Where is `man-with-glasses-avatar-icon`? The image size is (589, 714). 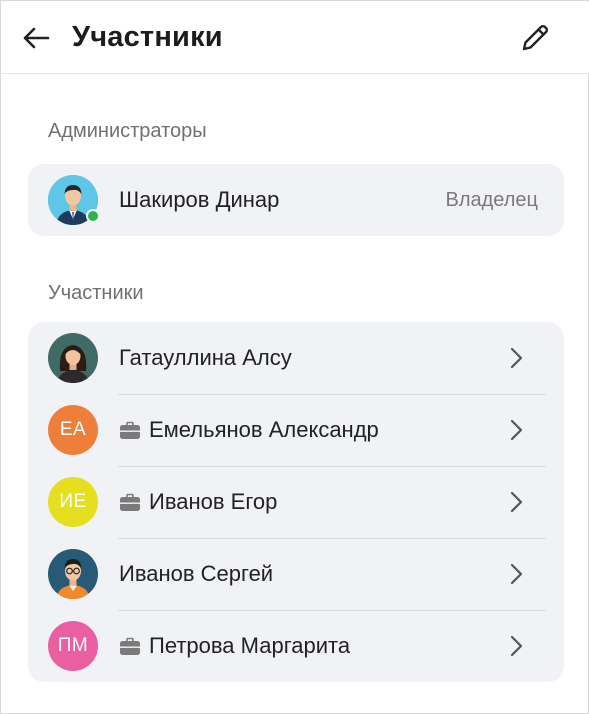
man-with-glasses-avatar-icon is located at coordinates (73, 574).